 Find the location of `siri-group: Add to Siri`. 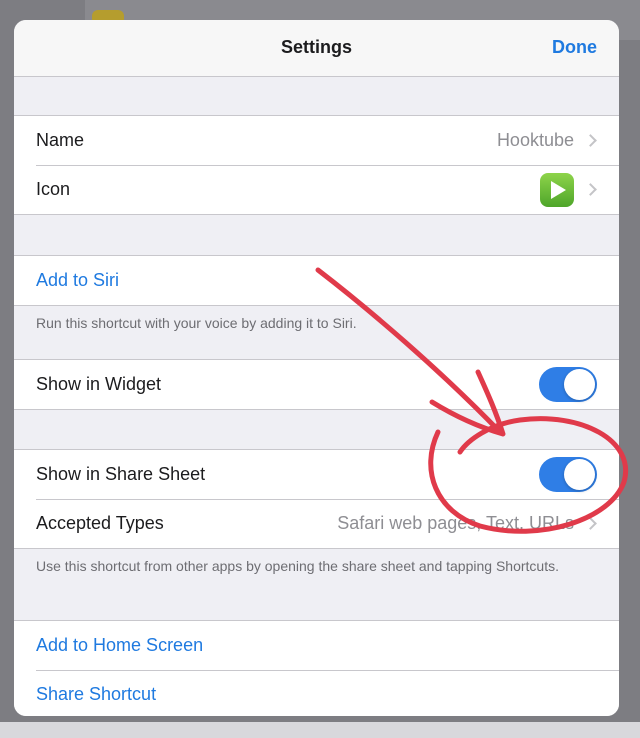

siri-group: Add to Siri is located at coordinates (316, 280).